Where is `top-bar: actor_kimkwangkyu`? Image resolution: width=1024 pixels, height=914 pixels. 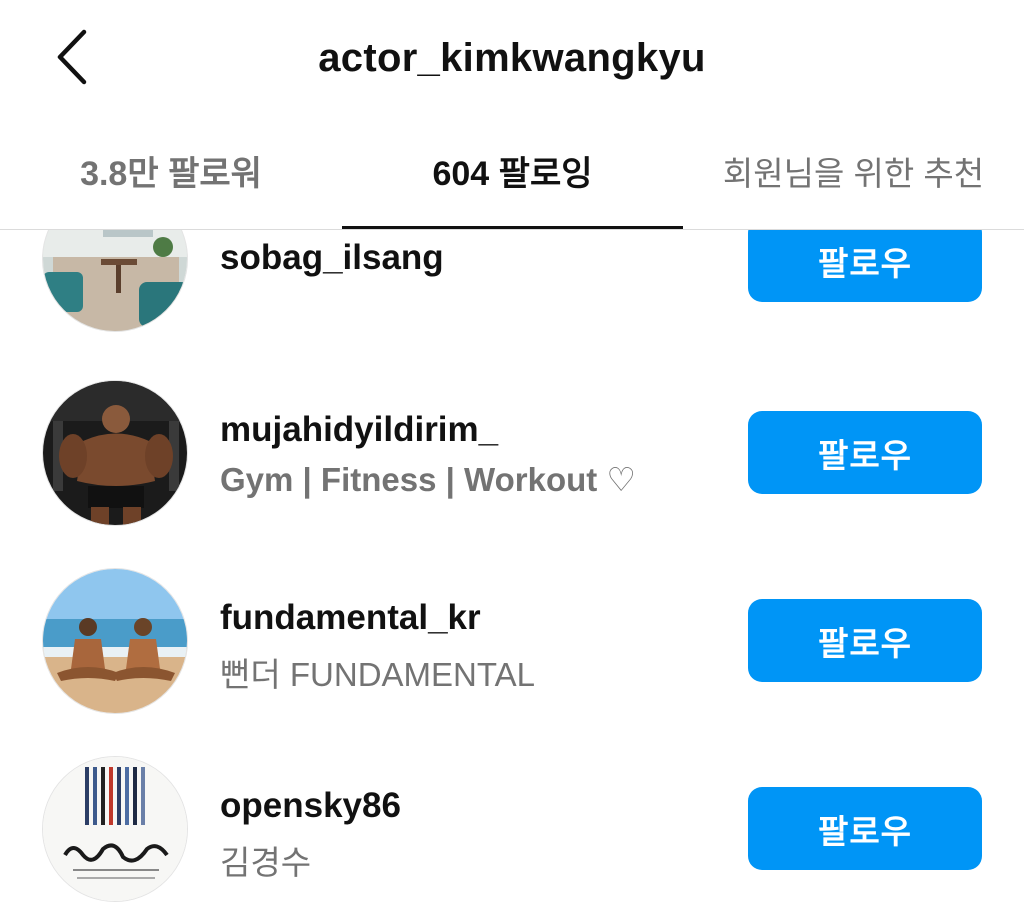 top-bar: actor_kimkwangkyu is located at coordinates (512, 60).